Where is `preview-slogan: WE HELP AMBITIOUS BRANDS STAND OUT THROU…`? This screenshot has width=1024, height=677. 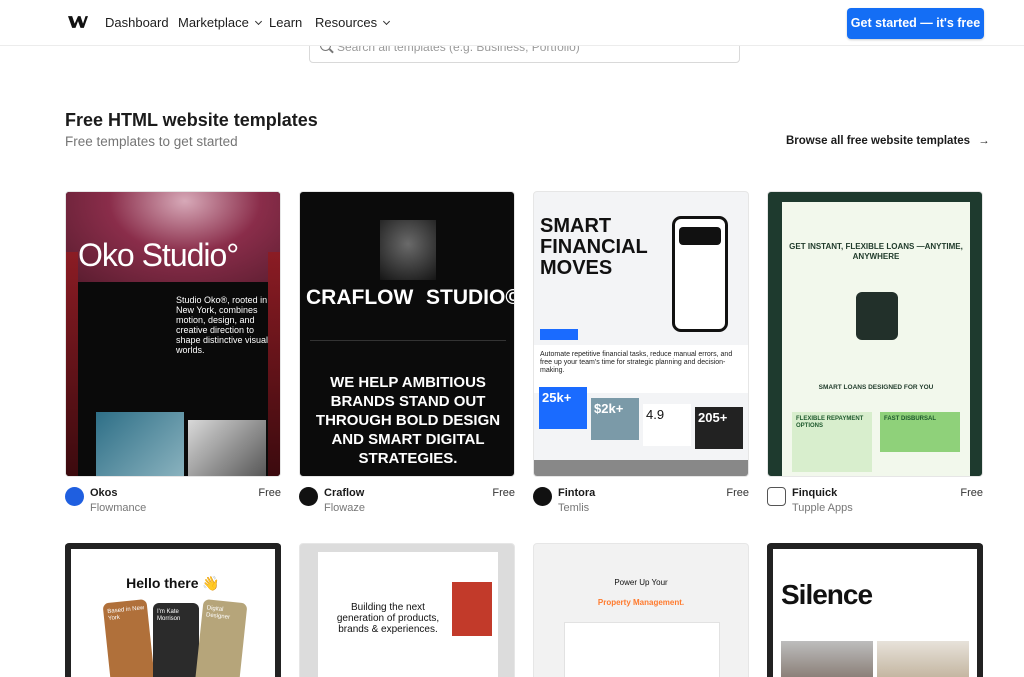
preview-slogan: WE HELP AMBITIOUS BRANDS STAND OUT THROU… is located at coordinates (408, 420).